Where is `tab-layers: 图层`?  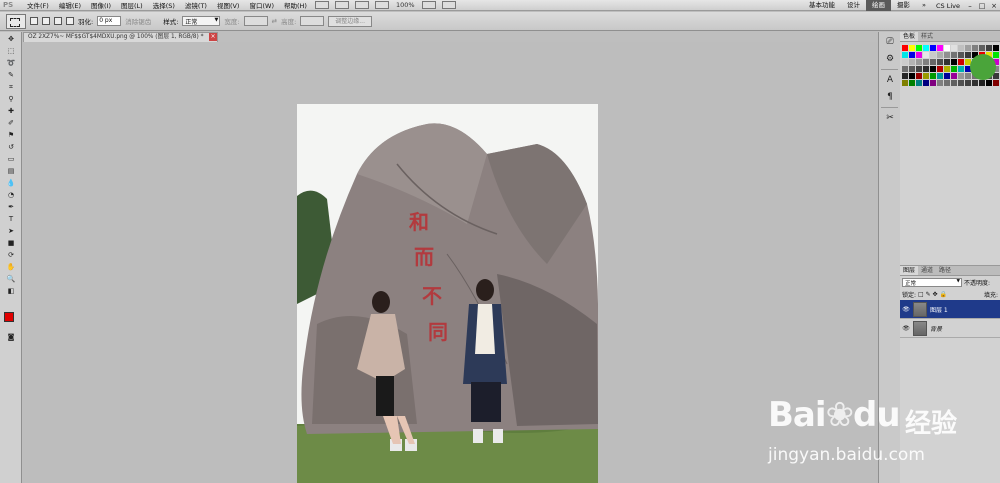 tab-layers: 图层 is located at coordinates (909, 270).